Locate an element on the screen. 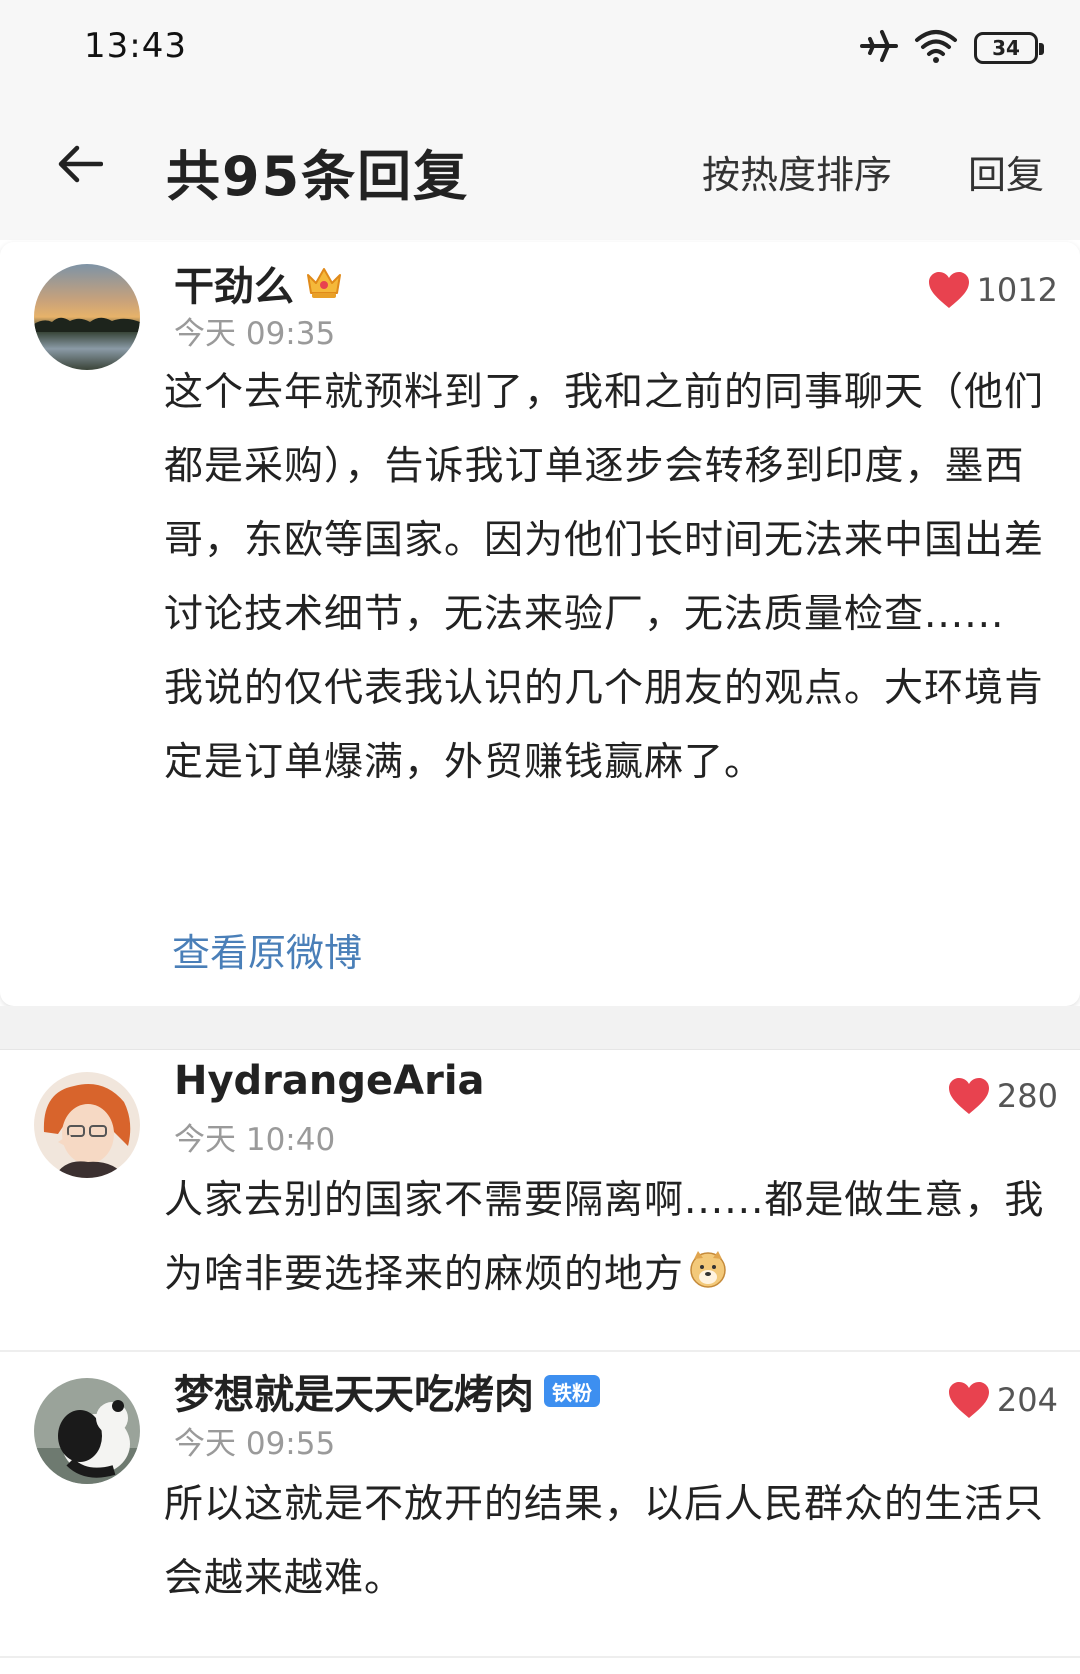 The height and width of the screenshot is (1674, 1080). comment-text: 人家去别的国家不需要隔离啊......都是做生意，我为啥非要选择来的麻烦的地方 is located at coordinates (604, 1237).